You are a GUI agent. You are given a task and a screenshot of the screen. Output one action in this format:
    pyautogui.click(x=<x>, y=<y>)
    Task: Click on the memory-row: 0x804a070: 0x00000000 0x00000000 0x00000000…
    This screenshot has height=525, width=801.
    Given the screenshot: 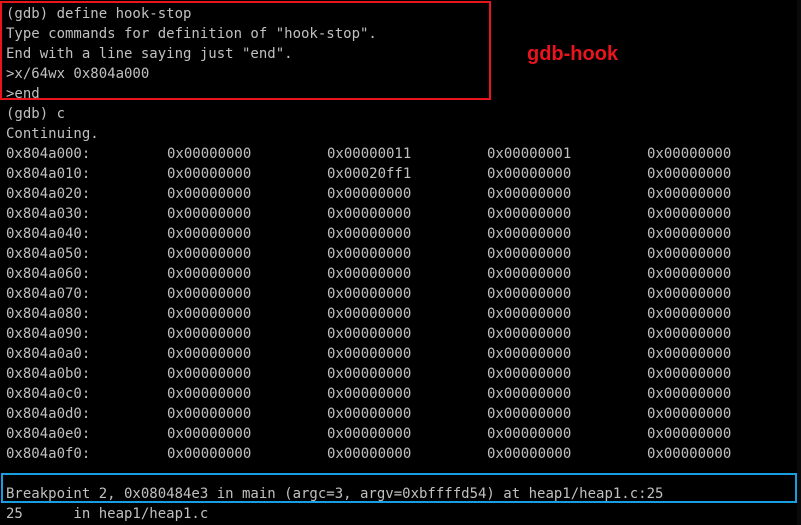 What is the action you would take?
    pyautogui.click(x=400, y=294)
    